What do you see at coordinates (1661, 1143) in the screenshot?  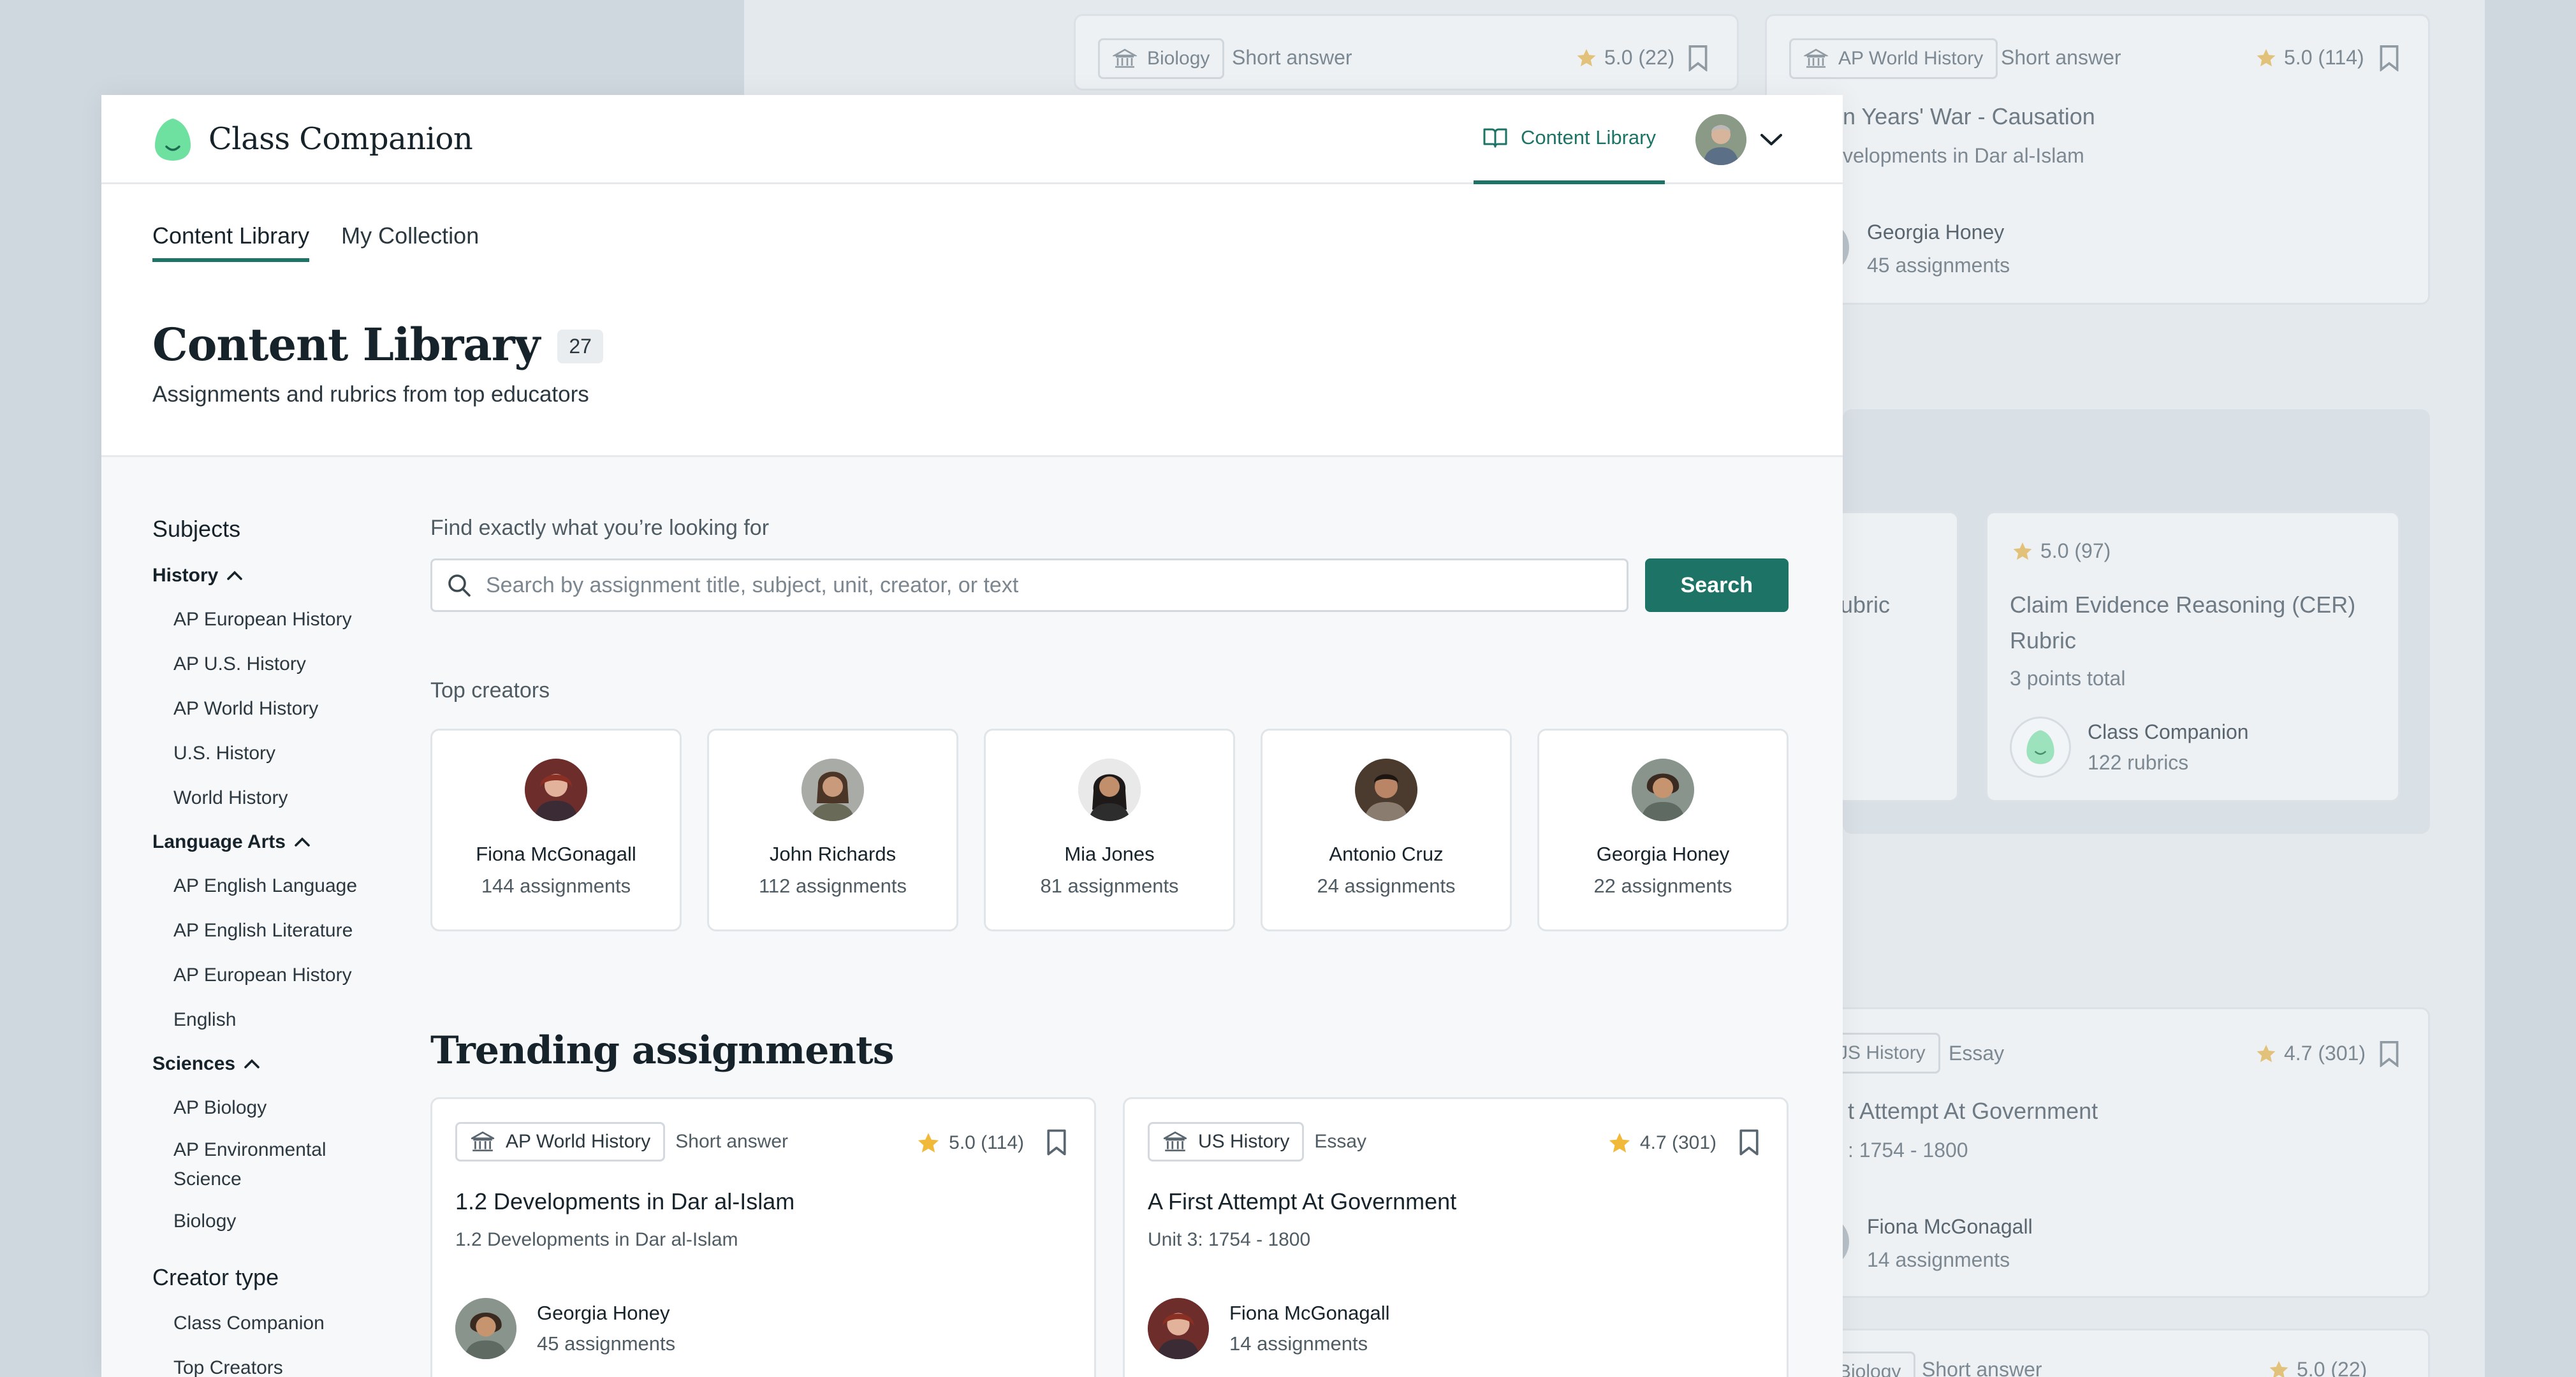 I see `rating: 4.7 (301)` at bounding box center [1661, 1143].